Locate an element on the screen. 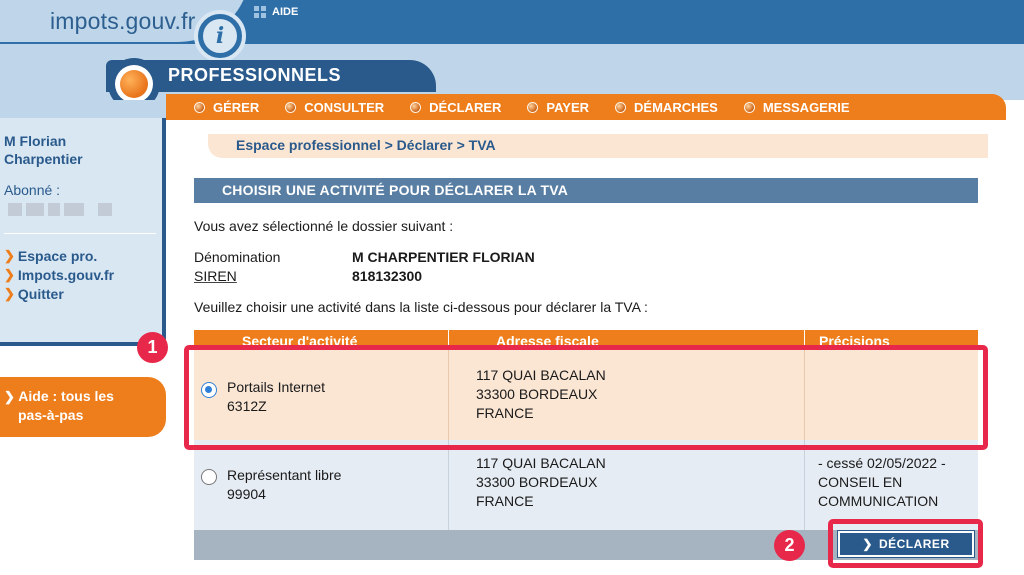  info-logo-icon: i is located at coordinates (220, 36).